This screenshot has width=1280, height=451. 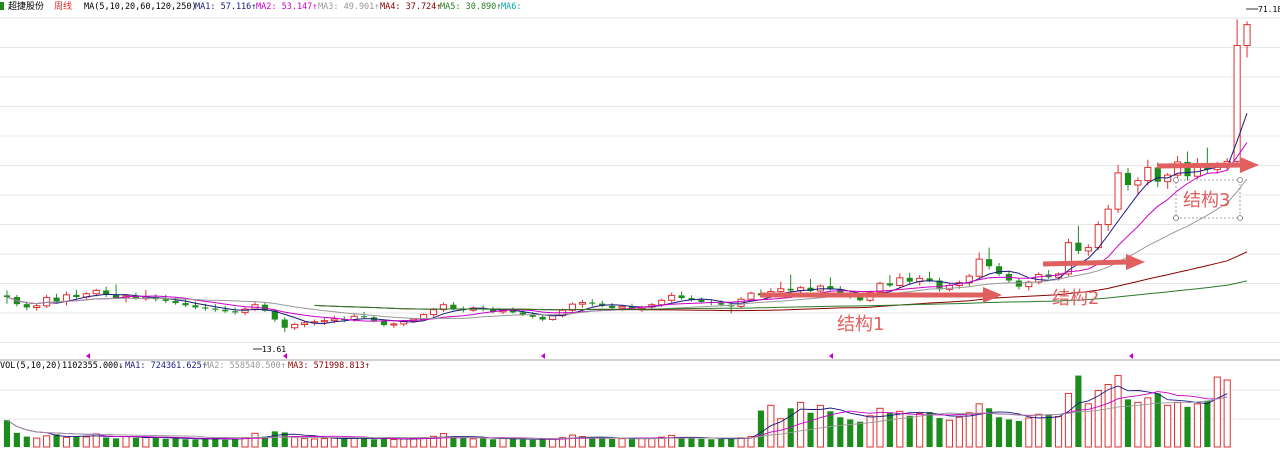 What do you see at coordinates (1093, 281) in the screenshot?
I see `annotation-structure2: 结构2` at bounding box center [1093, 281].